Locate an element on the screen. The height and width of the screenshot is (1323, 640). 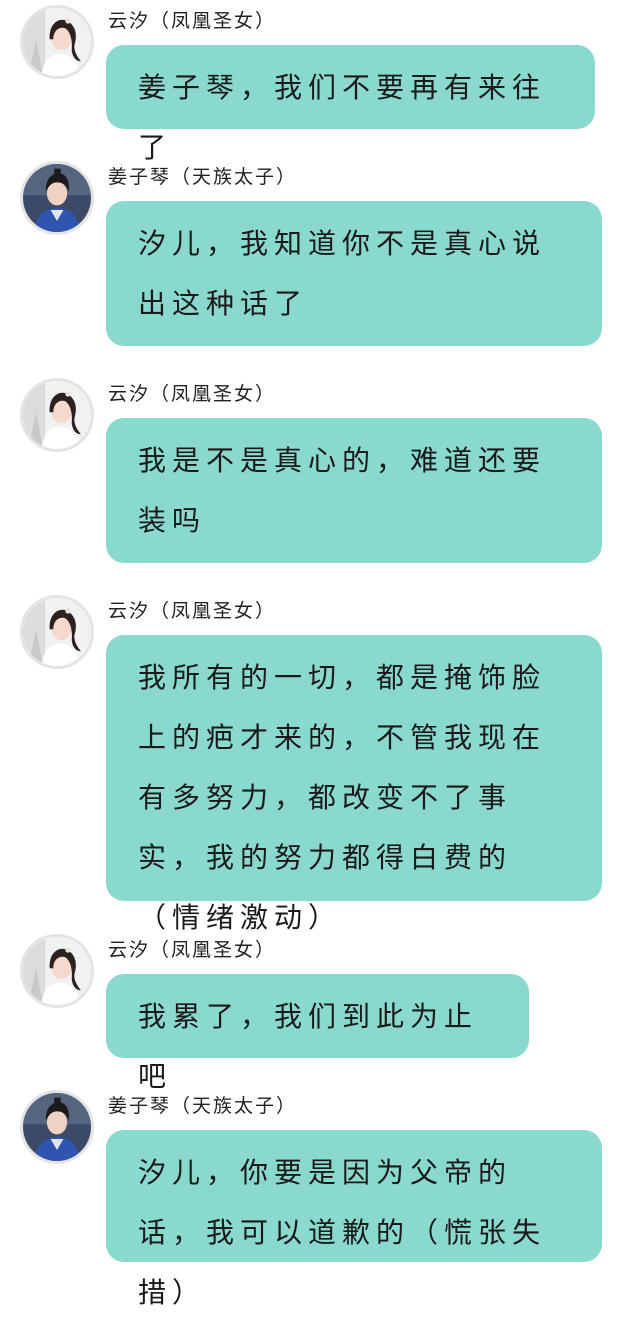
message-bubble: 汐儿，你要是因为父帝的话，我可以道歉的（慌张失措） is located at coordinates (354, 1219).